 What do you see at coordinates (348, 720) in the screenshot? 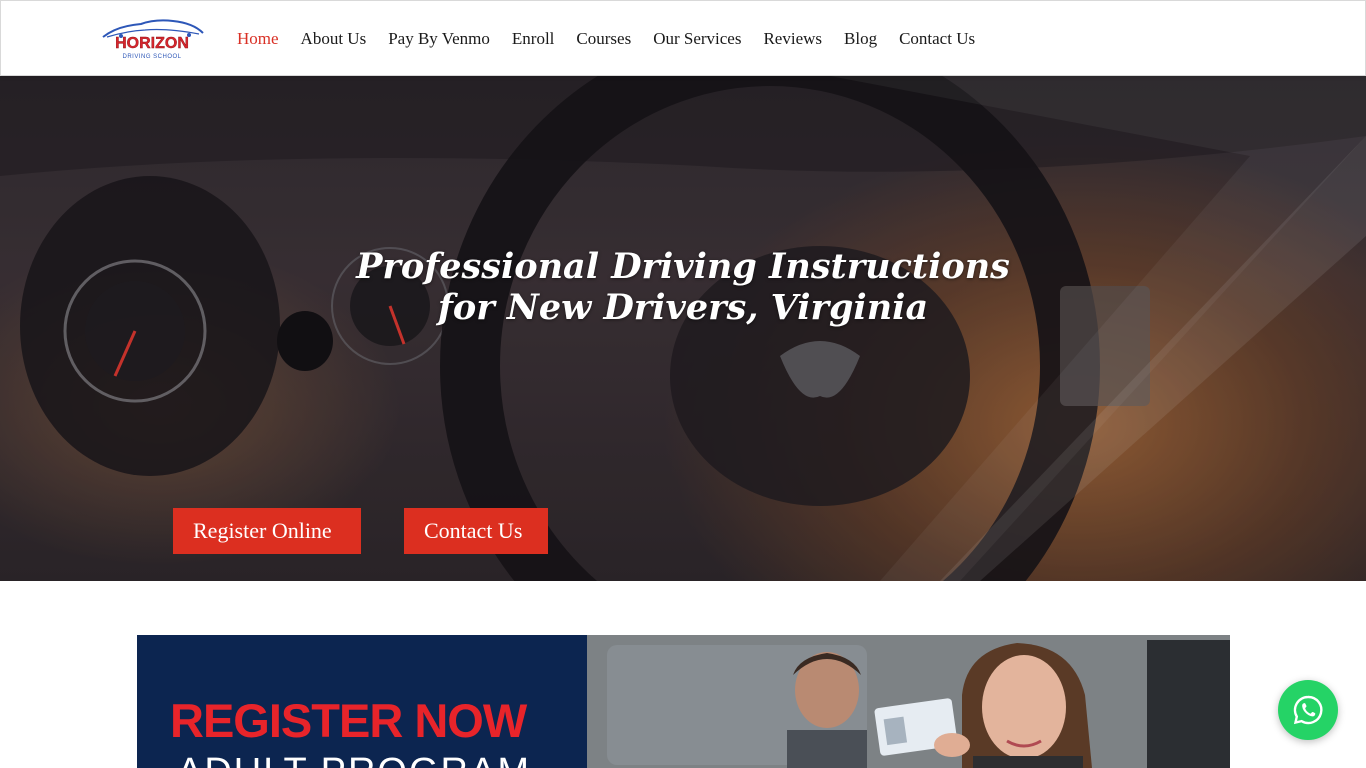
I see `banner-title: REGISTER NOW` at bounding box center [348, 720].